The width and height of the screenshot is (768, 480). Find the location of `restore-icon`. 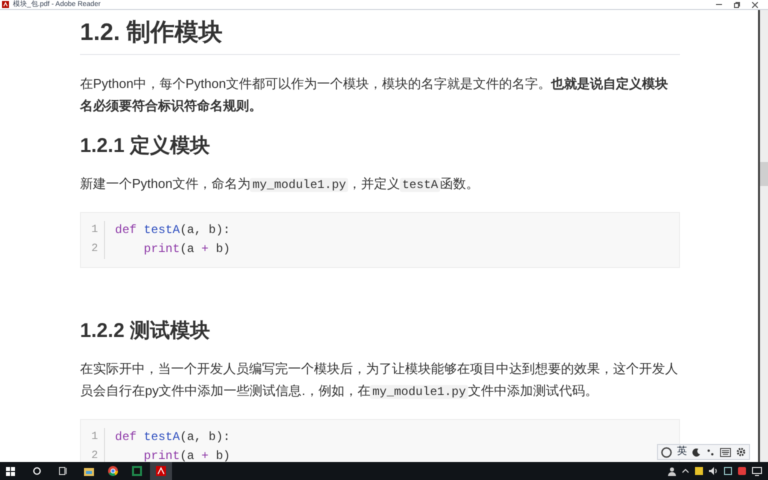

restore-icon is located at coordinates (737, 5).